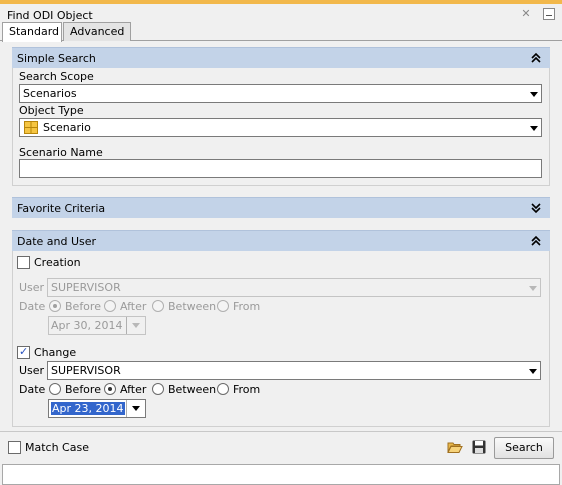  I want to click on creation-after-radio, so click(110, 306).